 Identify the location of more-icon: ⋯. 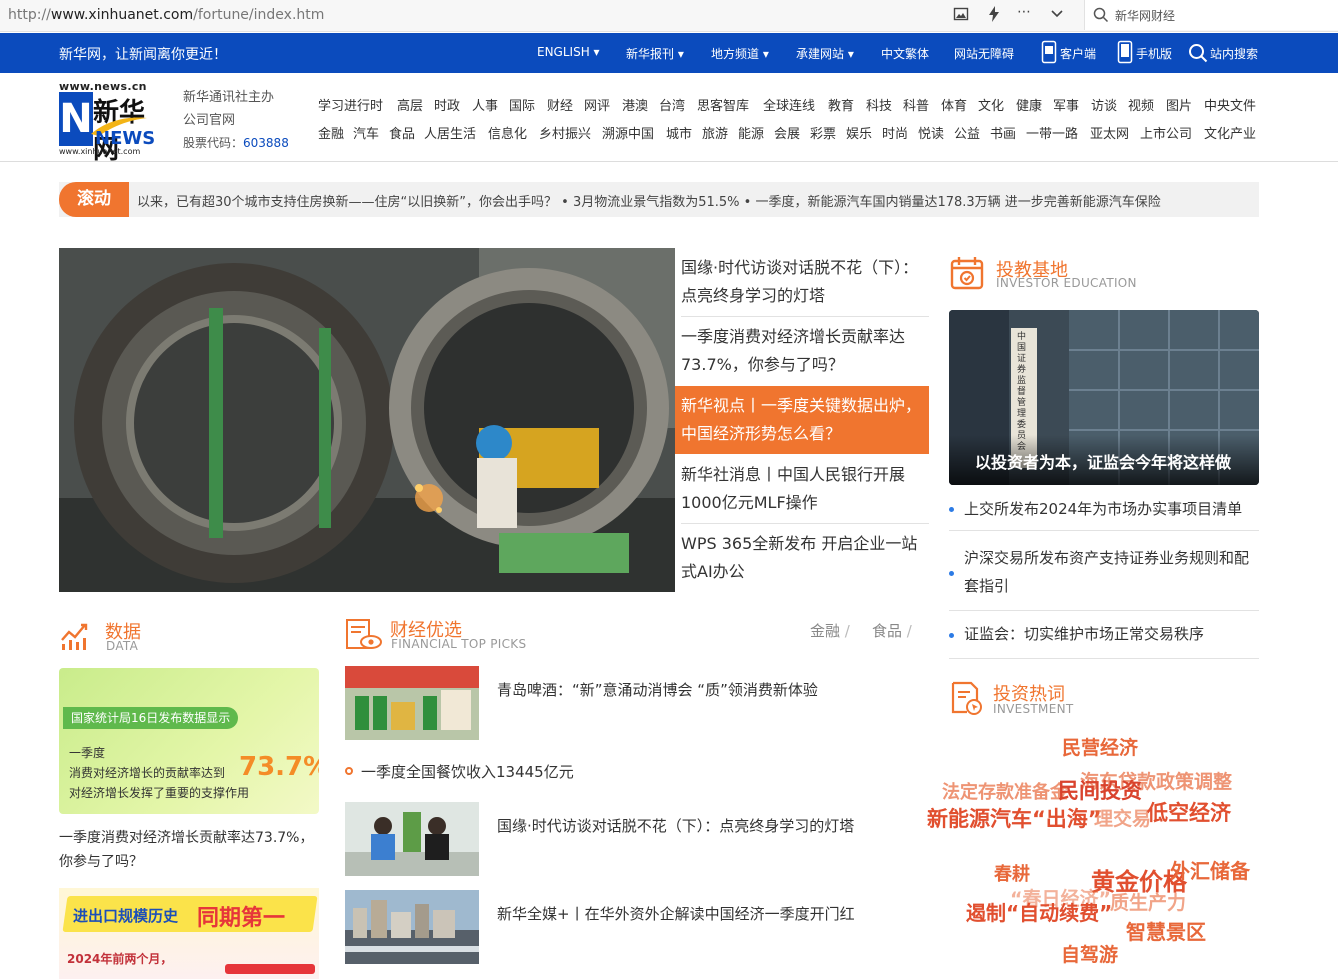
(1024, 12).